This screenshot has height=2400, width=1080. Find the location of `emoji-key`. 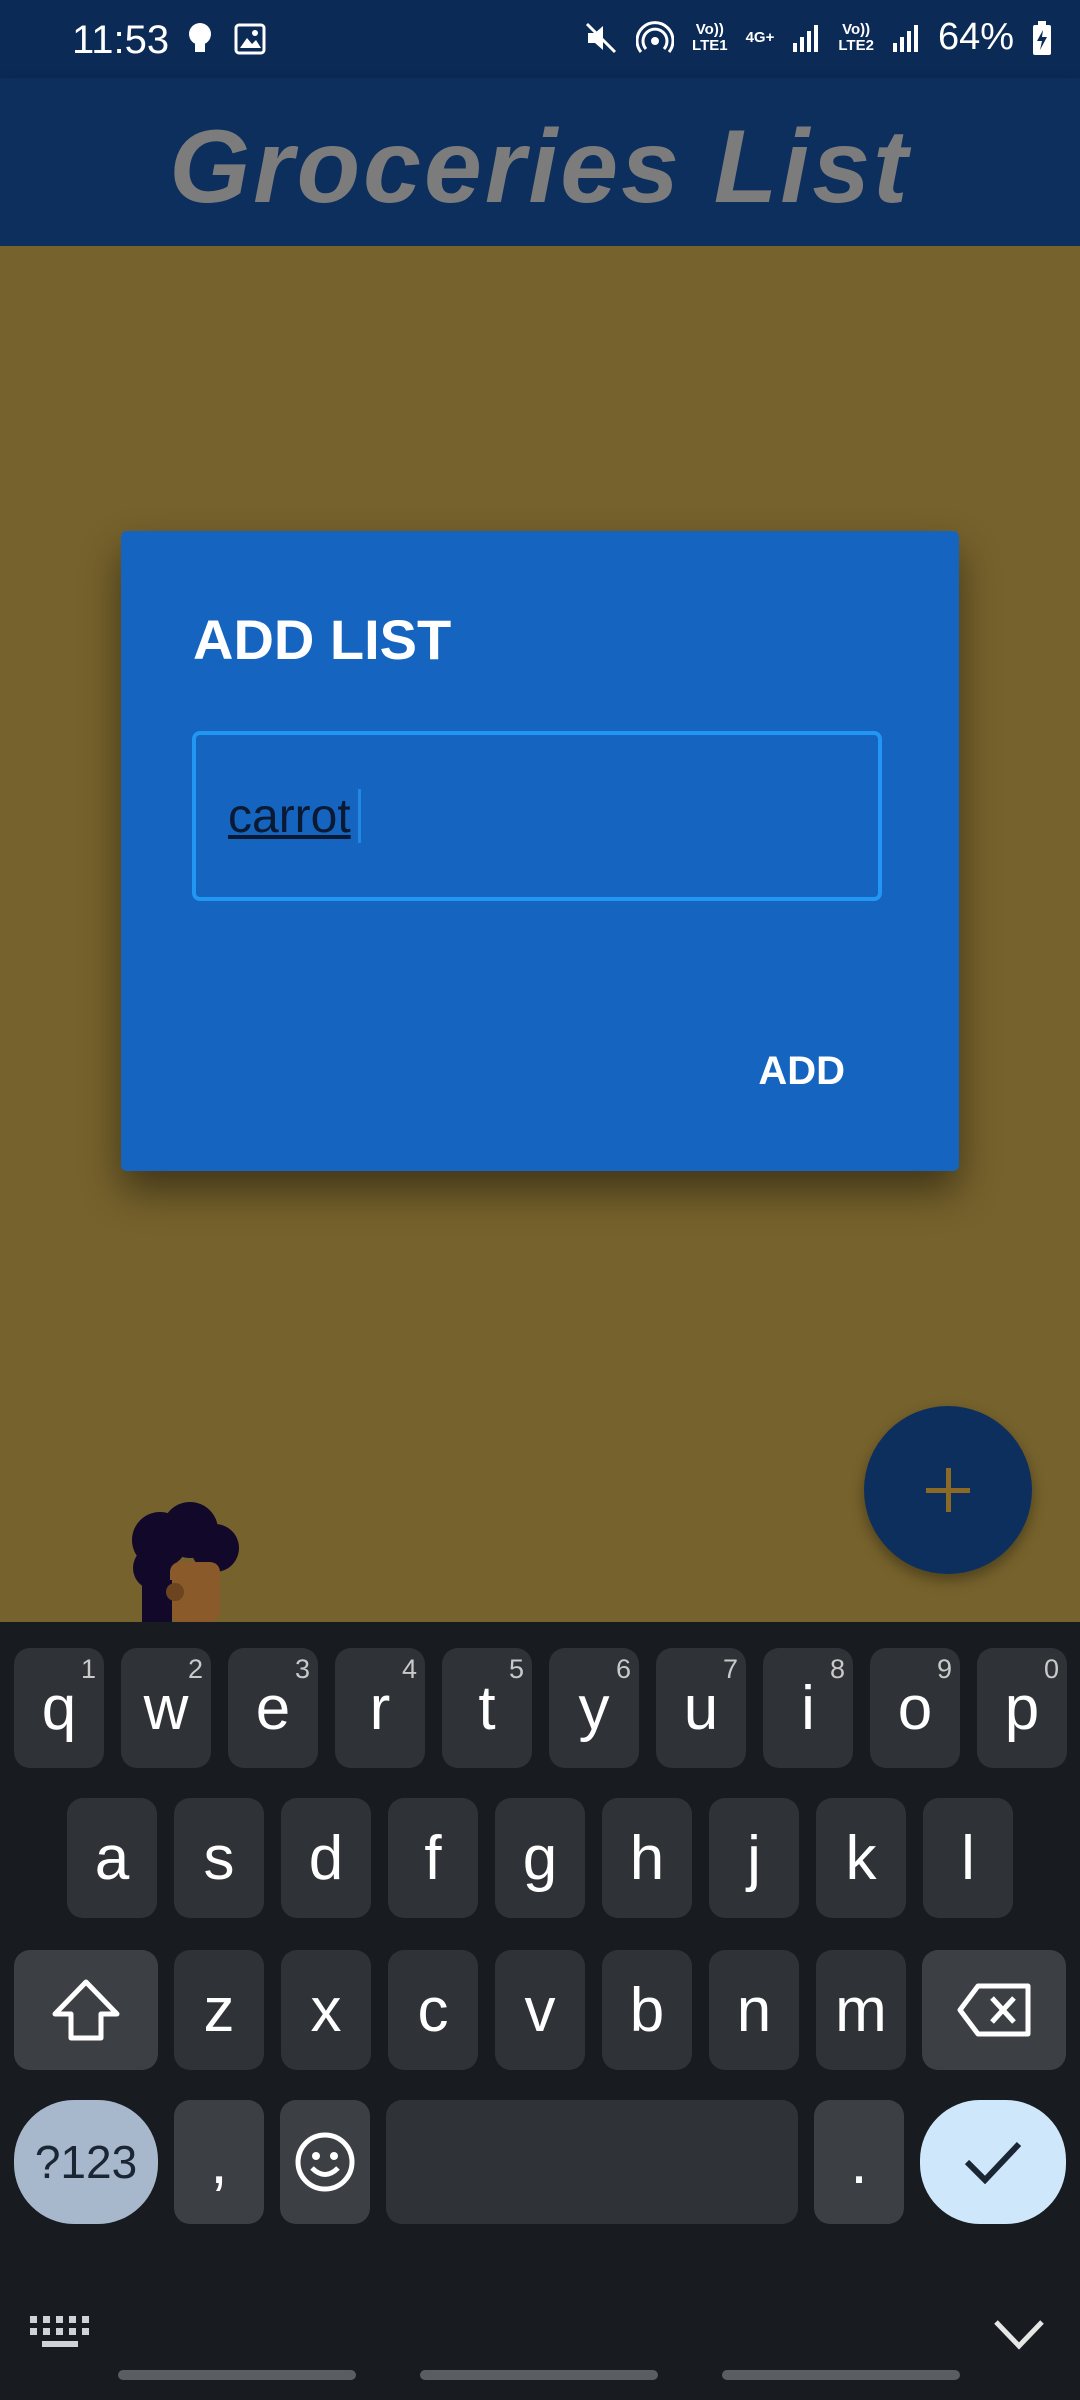

emoji-key is located at coordinates (325, 2162).